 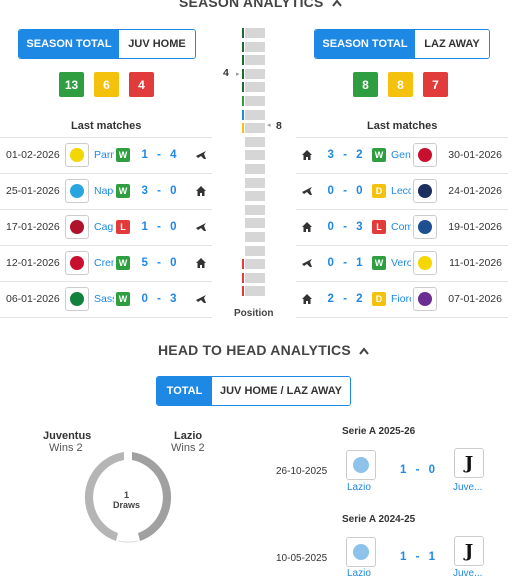 I want to click on tab-juv-home: JUV HOME, so click(x=157, y=44).